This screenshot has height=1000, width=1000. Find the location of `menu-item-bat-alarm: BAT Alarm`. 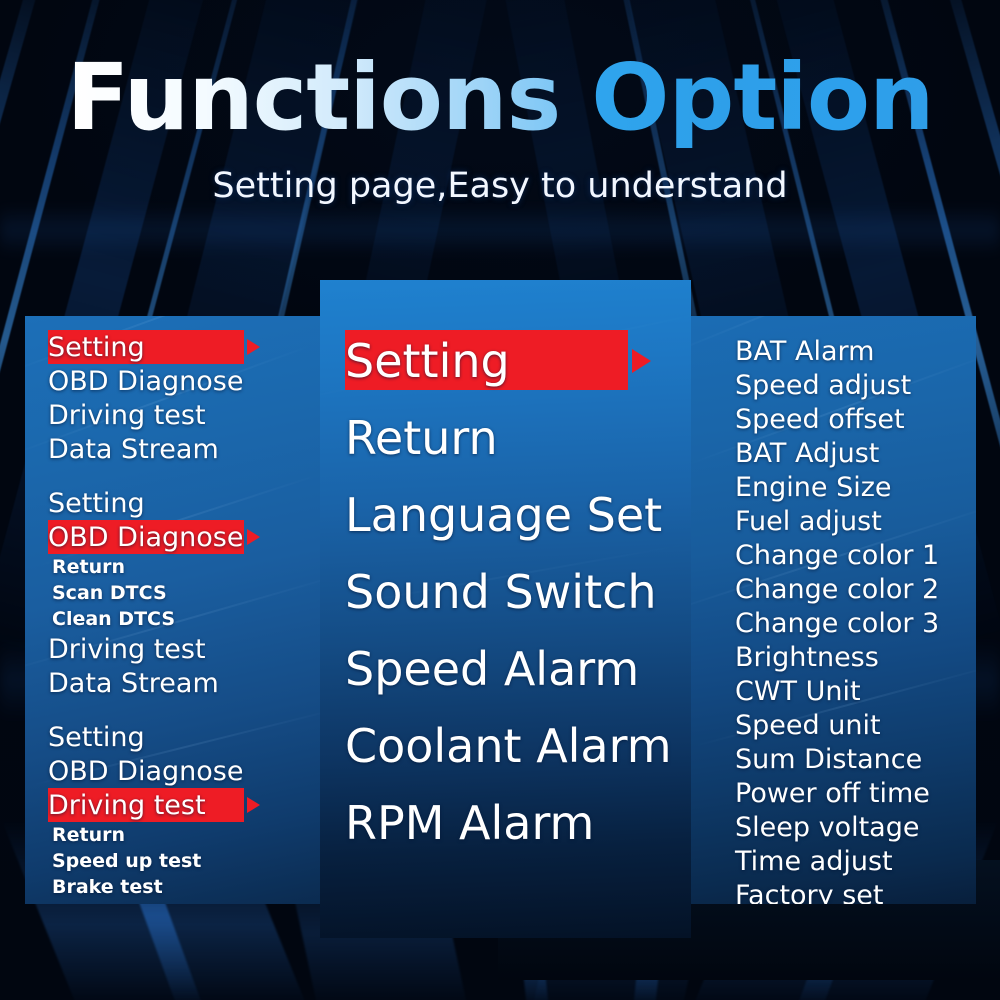

menu-item-bat-alarm: BAT Alarm is located at coordinates (833, 351).